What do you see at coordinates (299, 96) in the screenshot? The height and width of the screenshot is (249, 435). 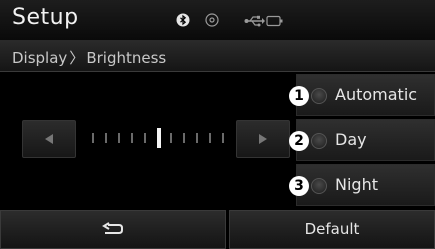 I see `callout-number: 1` at bounding box center [299, 96].